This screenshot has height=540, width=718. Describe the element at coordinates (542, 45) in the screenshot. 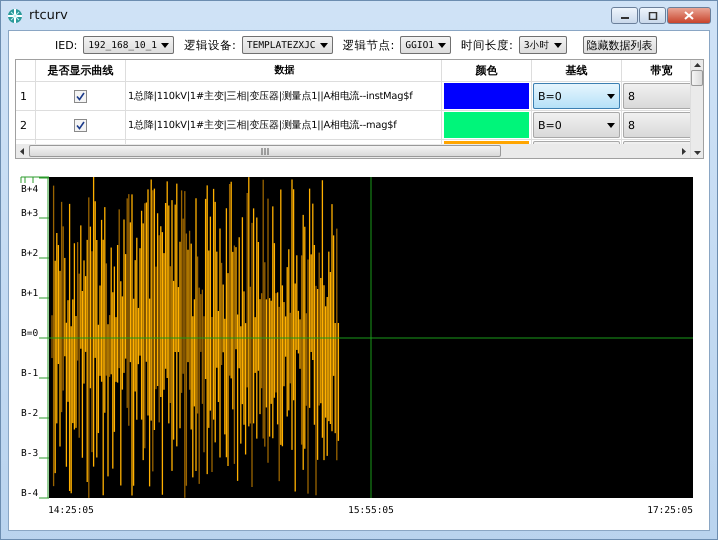

I see `dropdown: 3小时` at that location.